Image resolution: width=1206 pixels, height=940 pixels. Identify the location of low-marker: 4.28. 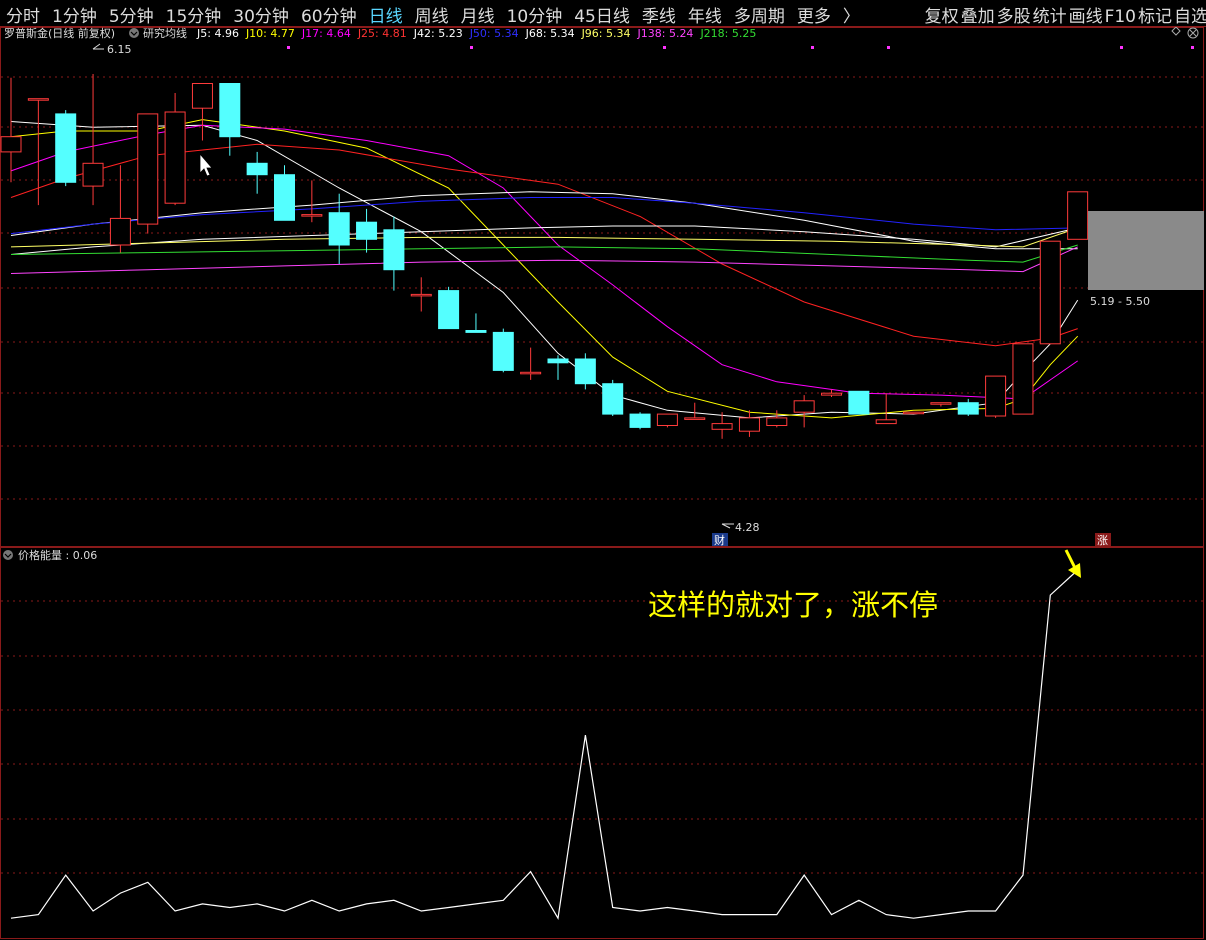
(740, 527).